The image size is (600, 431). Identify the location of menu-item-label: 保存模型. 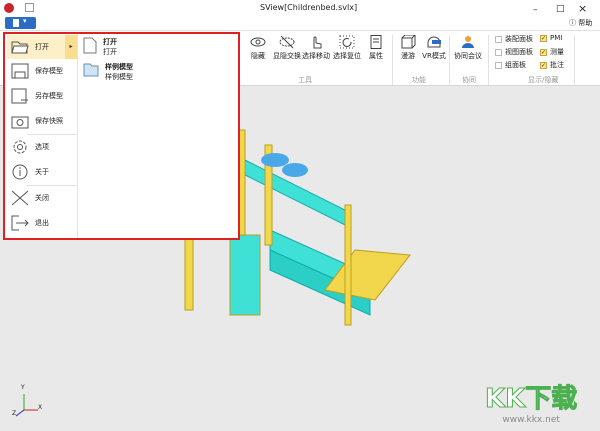
(49, 71).